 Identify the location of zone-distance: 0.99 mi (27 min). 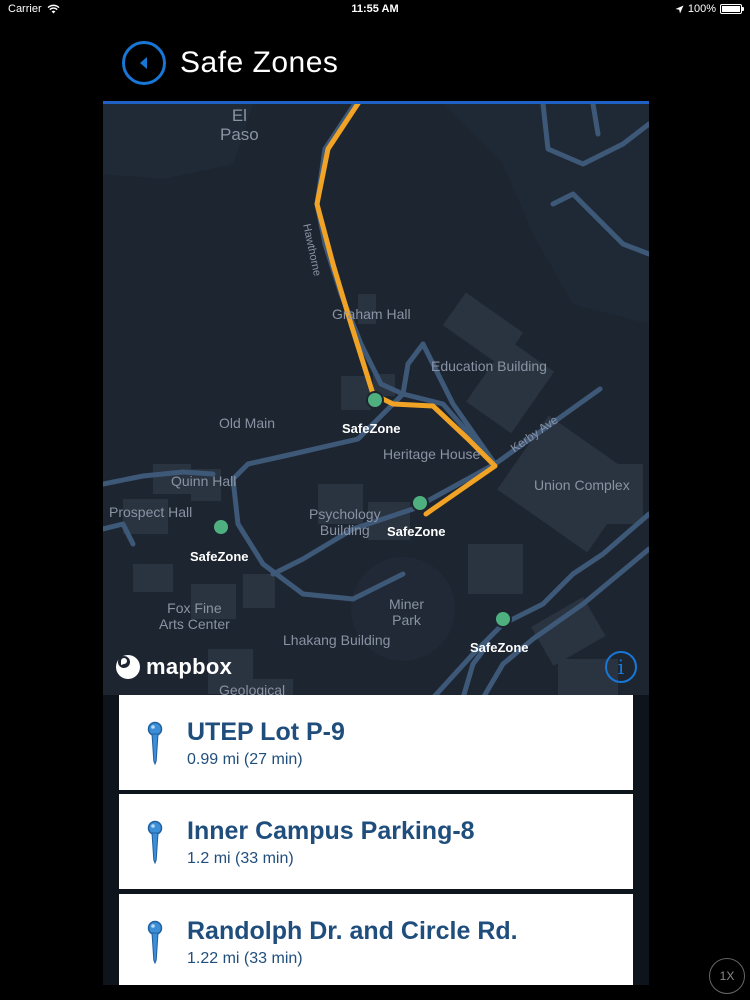
(245, 759).